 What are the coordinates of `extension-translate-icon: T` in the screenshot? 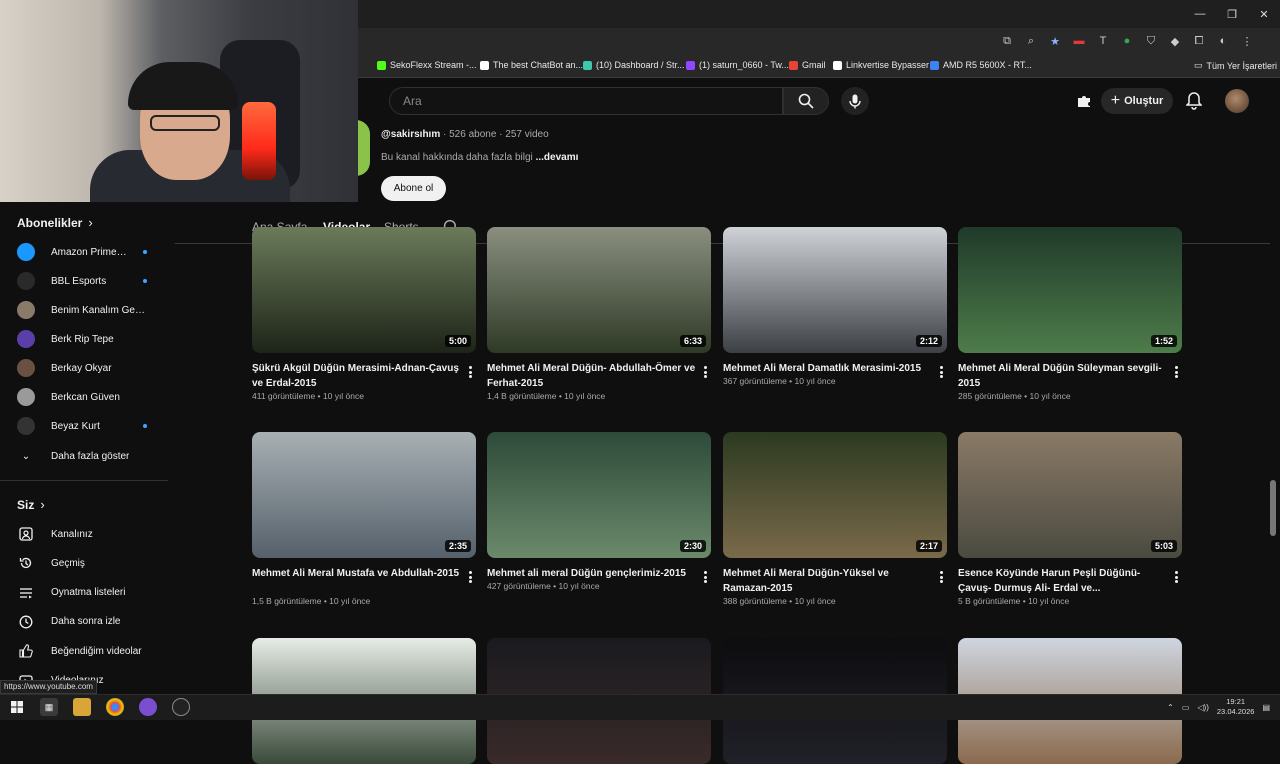 It's located at (1103, 41).